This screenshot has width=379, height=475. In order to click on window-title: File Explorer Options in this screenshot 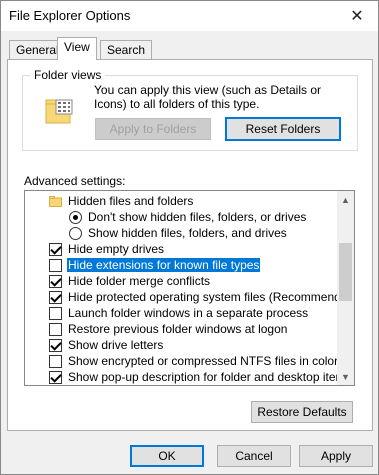, I will do `click(70, 15)`.